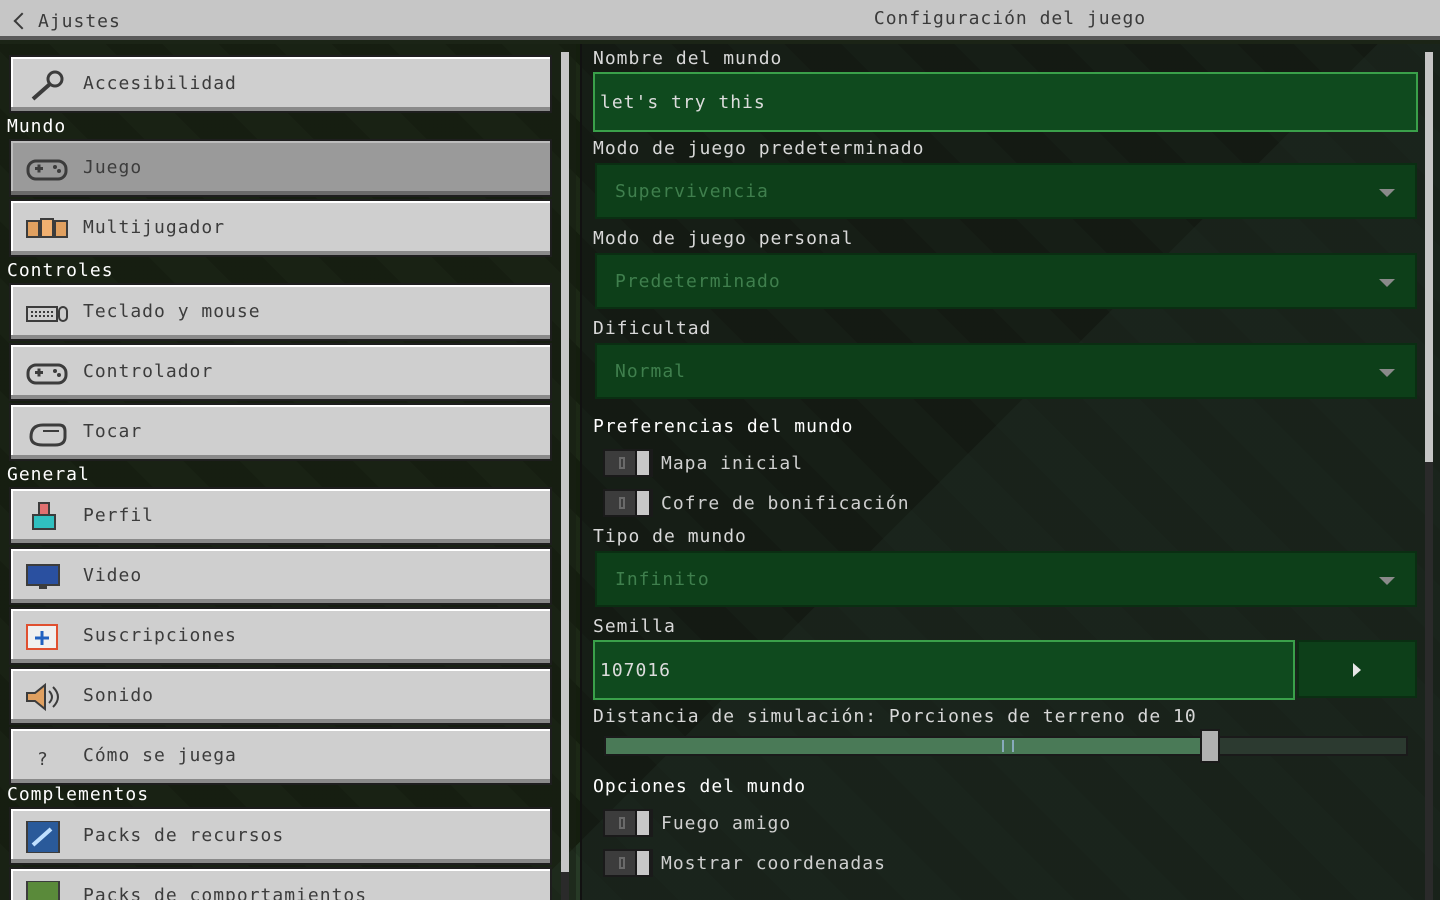 This screenshot has height=900, width=1440. Describe the element at coordinates (670, 536) in the screenshot. I see `world-type-label: Tipo de mundo` at that location.